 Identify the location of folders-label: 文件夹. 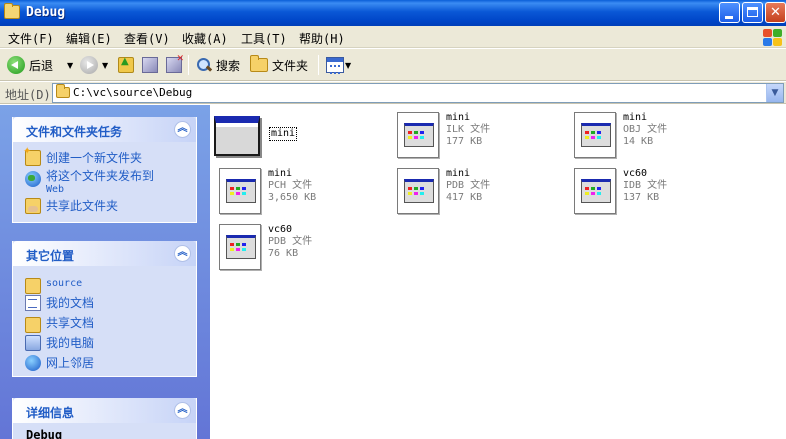
(290, 65).